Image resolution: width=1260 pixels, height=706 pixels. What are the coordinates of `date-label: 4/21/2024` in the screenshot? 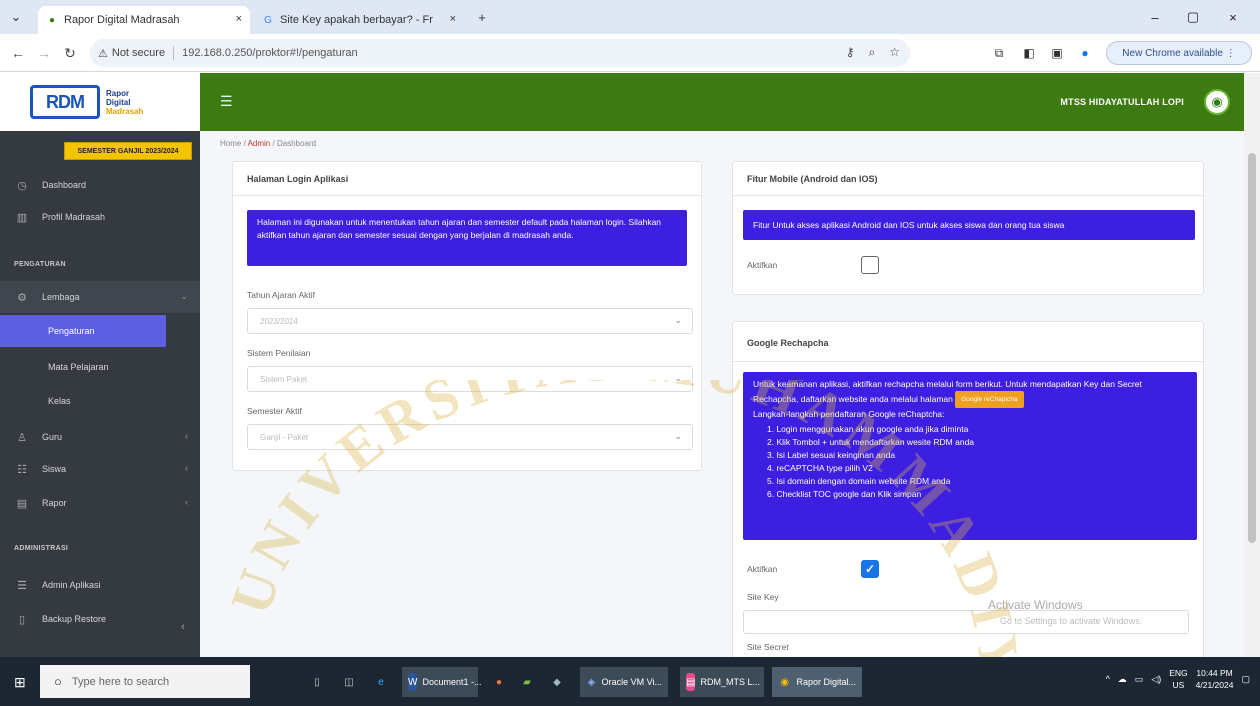 It's located at (1214, 685).